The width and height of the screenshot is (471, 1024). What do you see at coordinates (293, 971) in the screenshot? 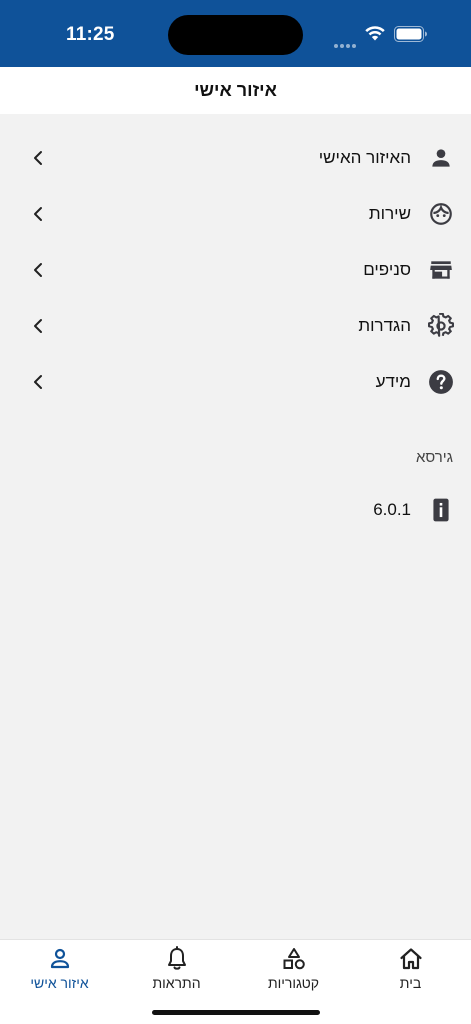
I see `tab-categories: קטגוריות` at bounding box center [293, 971].